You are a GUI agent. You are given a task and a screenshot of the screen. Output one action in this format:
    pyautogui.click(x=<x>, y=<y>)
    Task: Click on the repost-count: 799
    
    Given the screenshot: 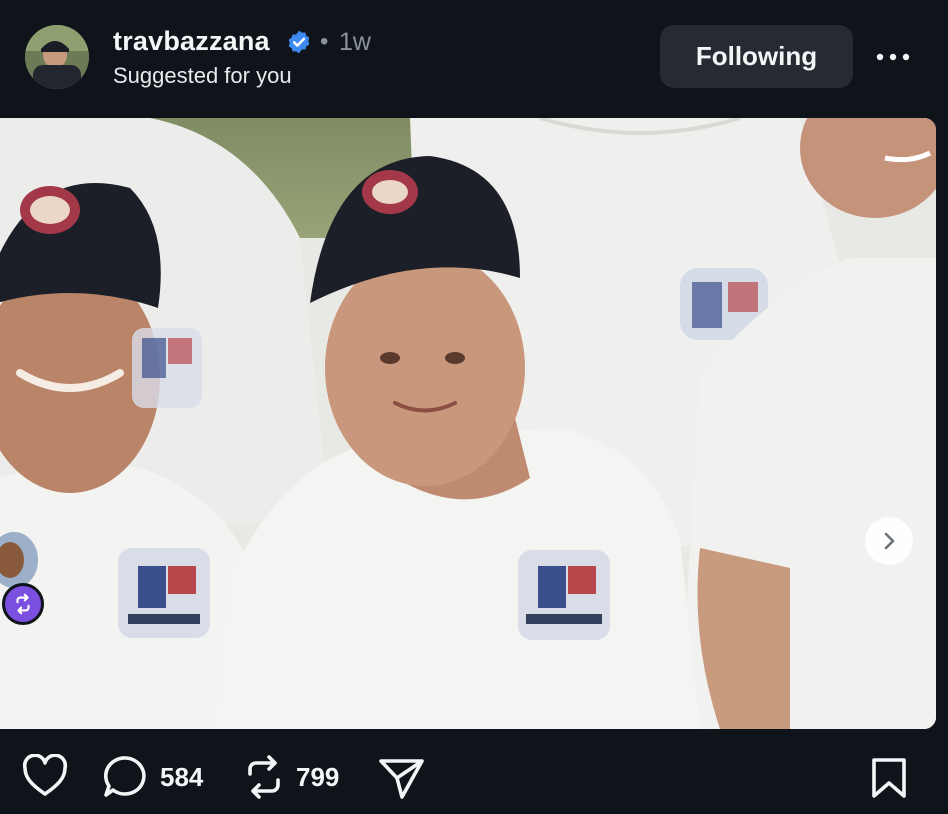 What is the action you would take?
    pyautogui.click(x=318, y=776)
    